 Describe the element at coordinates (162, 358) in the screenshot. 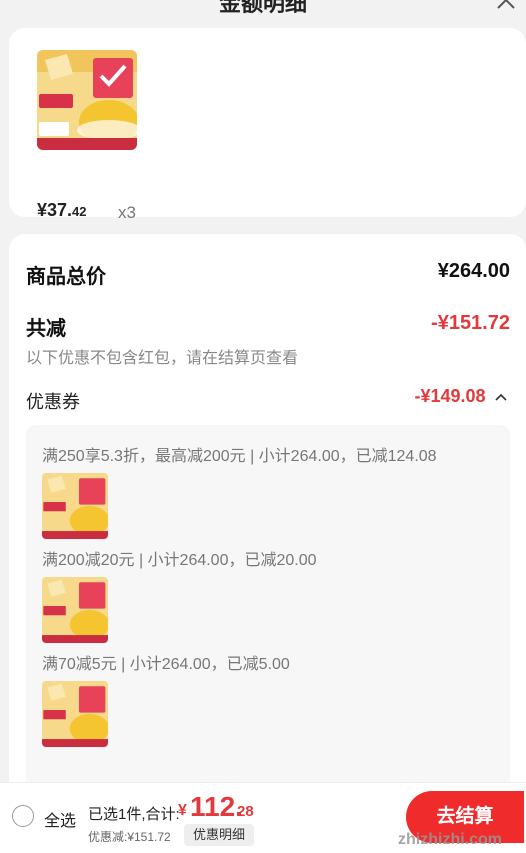

I see `discount-note: 以下优惠不包含红包，请在结算页查看` at that location.